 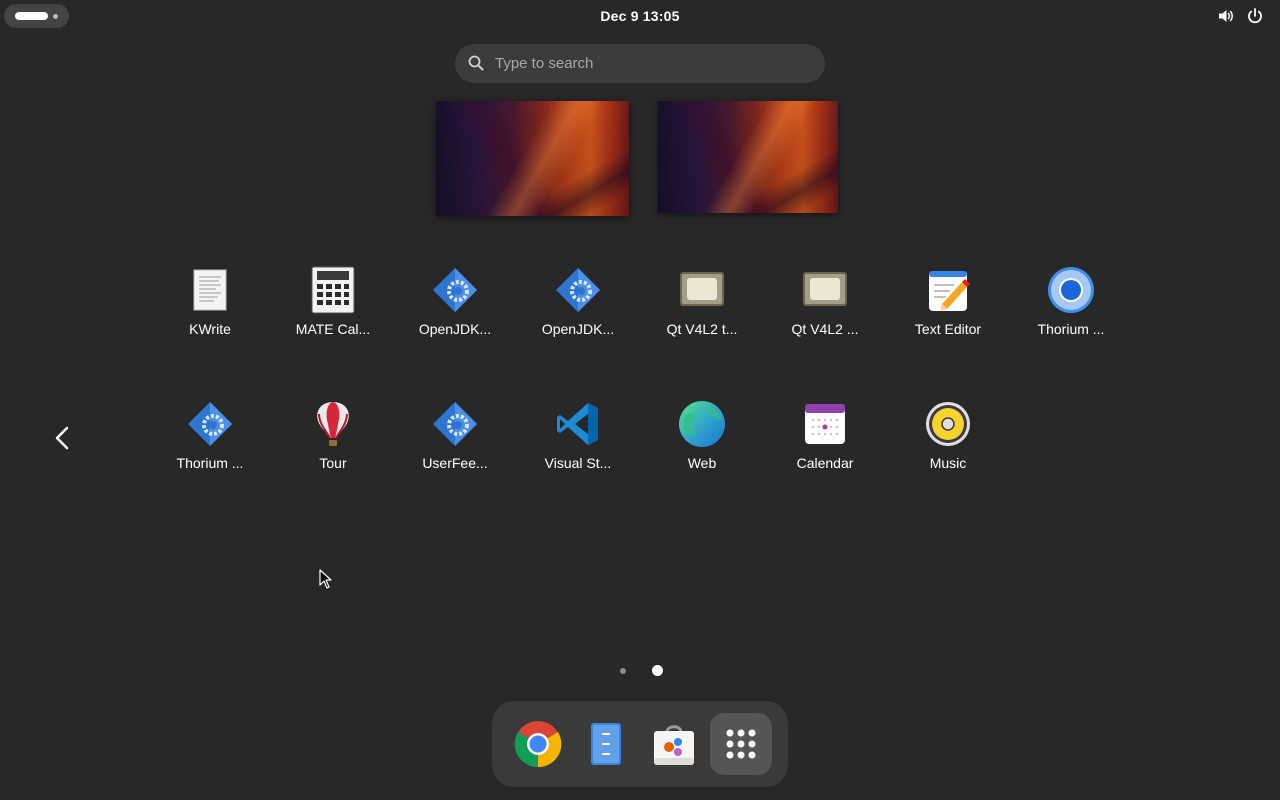 I want to click on dash-item-show-apps, so click(x=741, y=744).